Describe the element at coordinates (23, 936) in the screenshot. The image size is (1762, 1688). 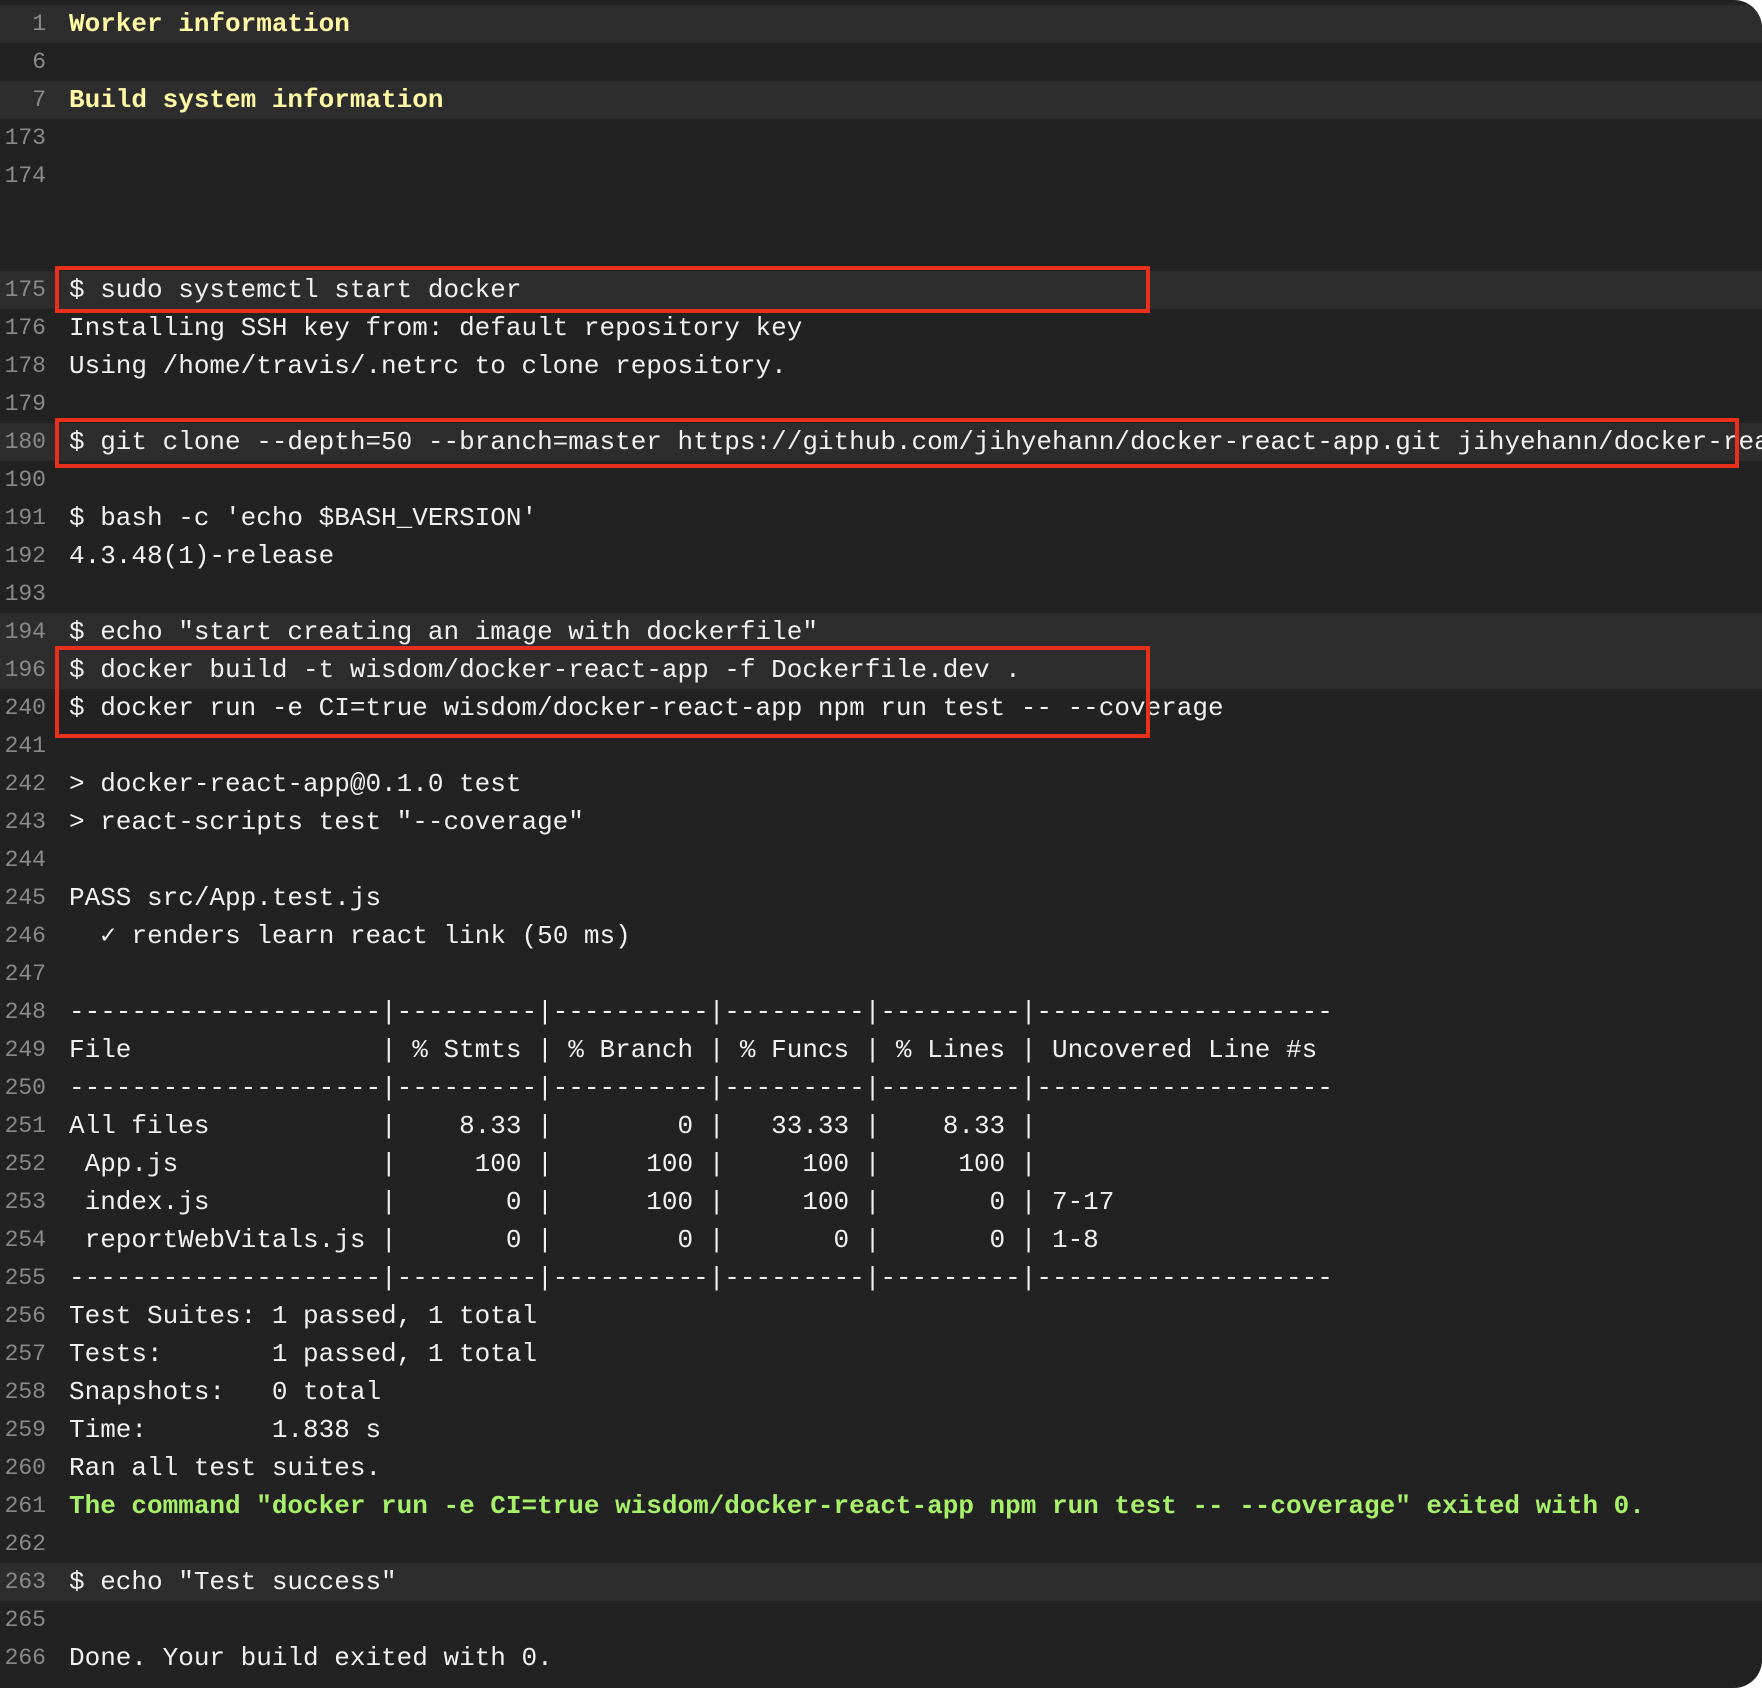
I see `line-number-link: 246` at that location.